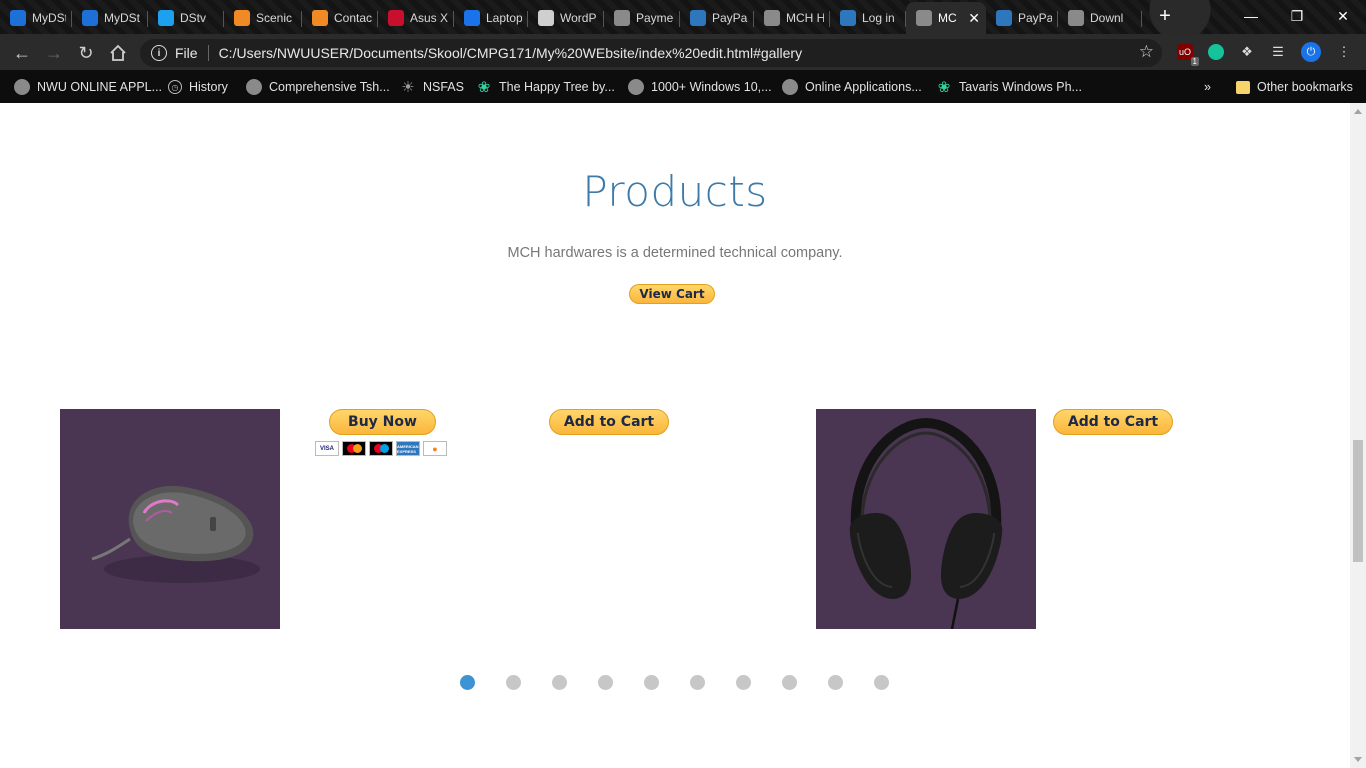 The height and width of the screenshot is (768, 1366). What do you see at coordinates (1207, 87) in the screenshot?
I see `bookmarks-overflow-button: »` at bounding box center [1207, 87].